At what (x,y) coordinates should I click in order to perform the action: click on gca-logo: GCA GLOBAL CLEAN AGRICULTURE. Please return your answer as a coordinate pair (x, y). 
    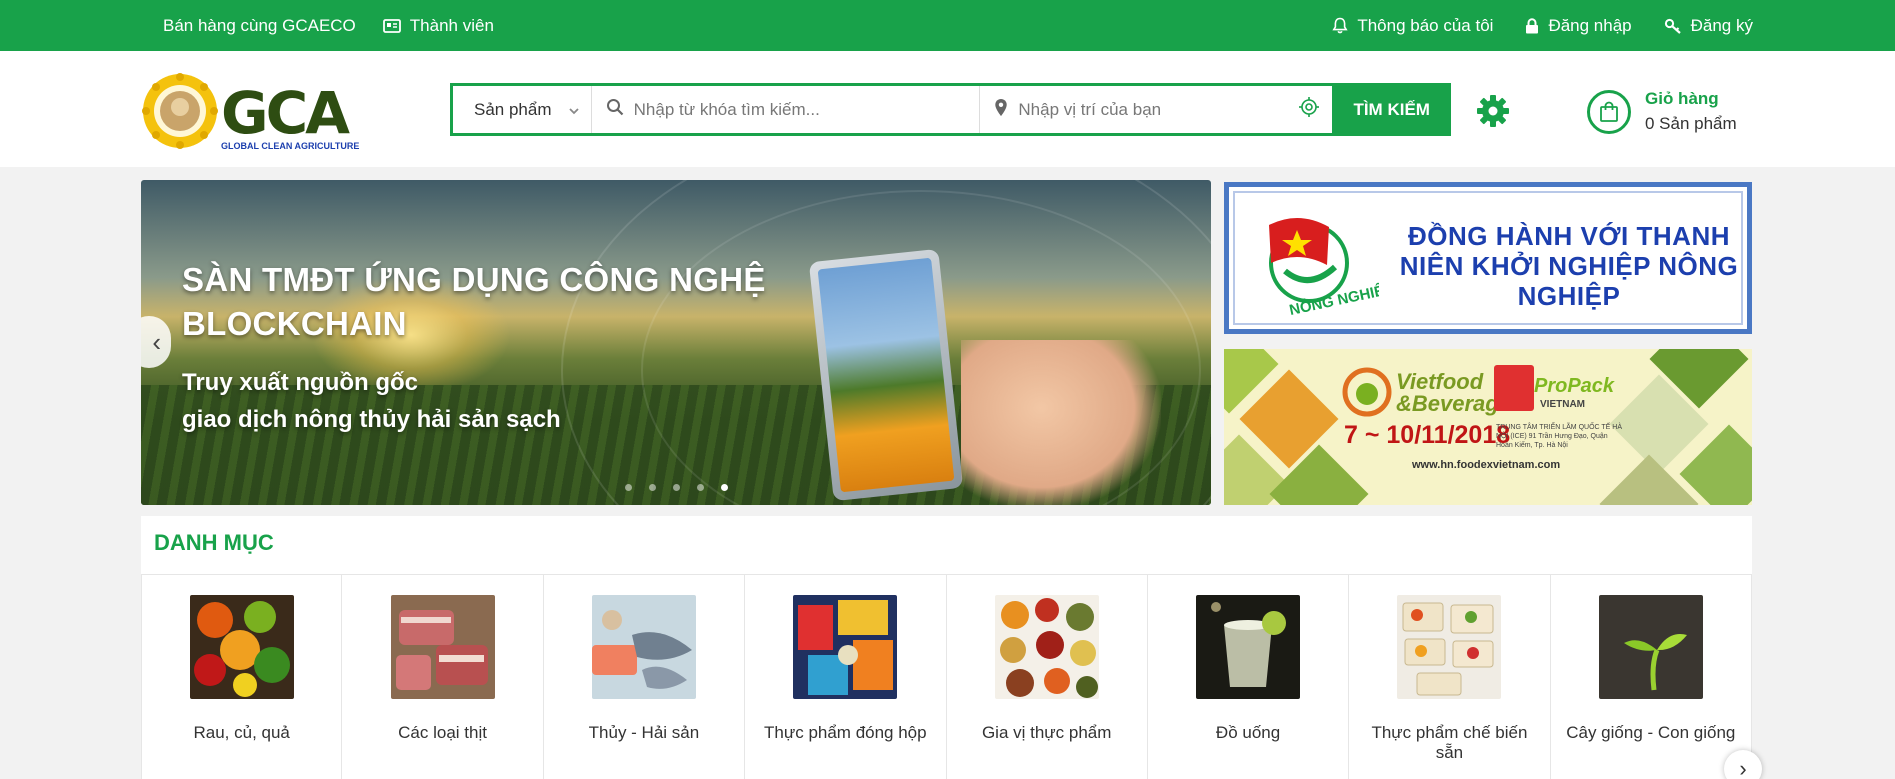
    Looking at the image, I should click on (251, 111).